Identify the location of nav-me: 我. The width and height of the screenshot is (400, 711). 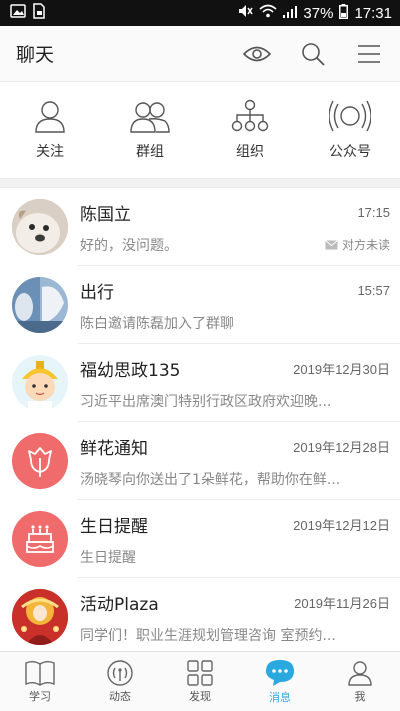
(360, 682).